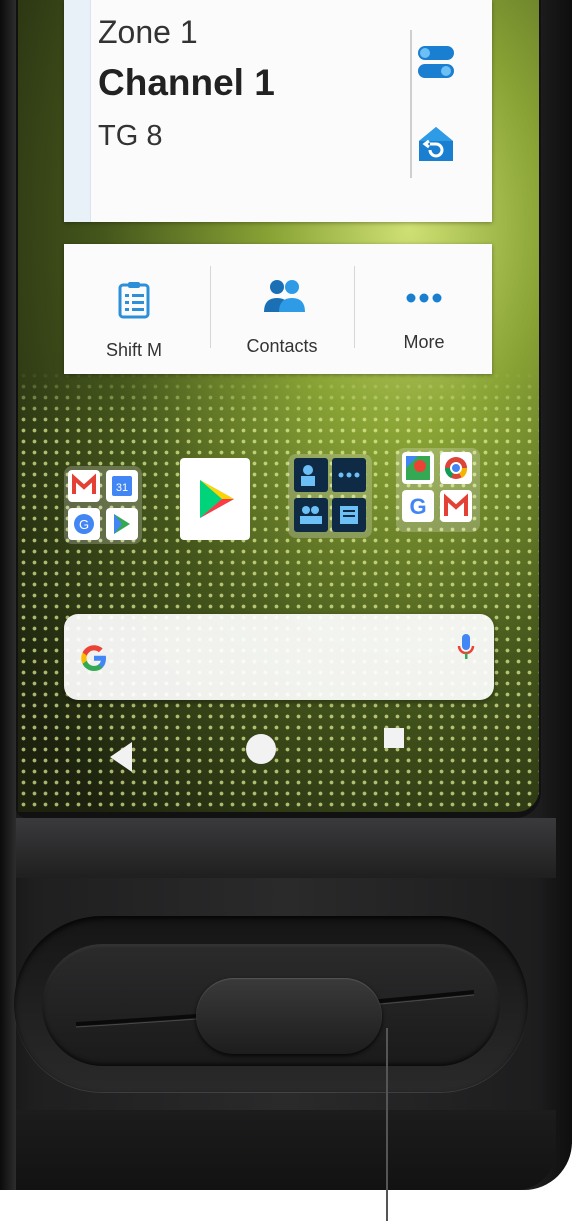 This screenshot has width=572, height=1221. I want to click on shortcut-more: More, so click(424, 309).